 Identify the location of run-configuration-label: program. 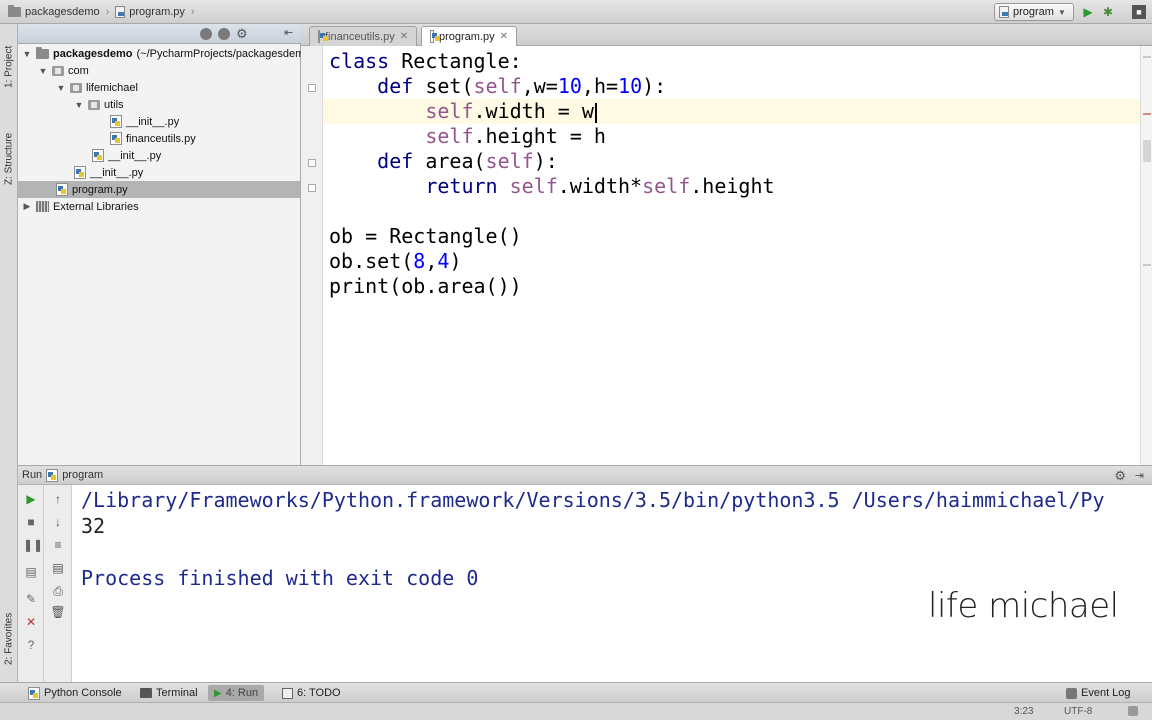
(1033, 12).